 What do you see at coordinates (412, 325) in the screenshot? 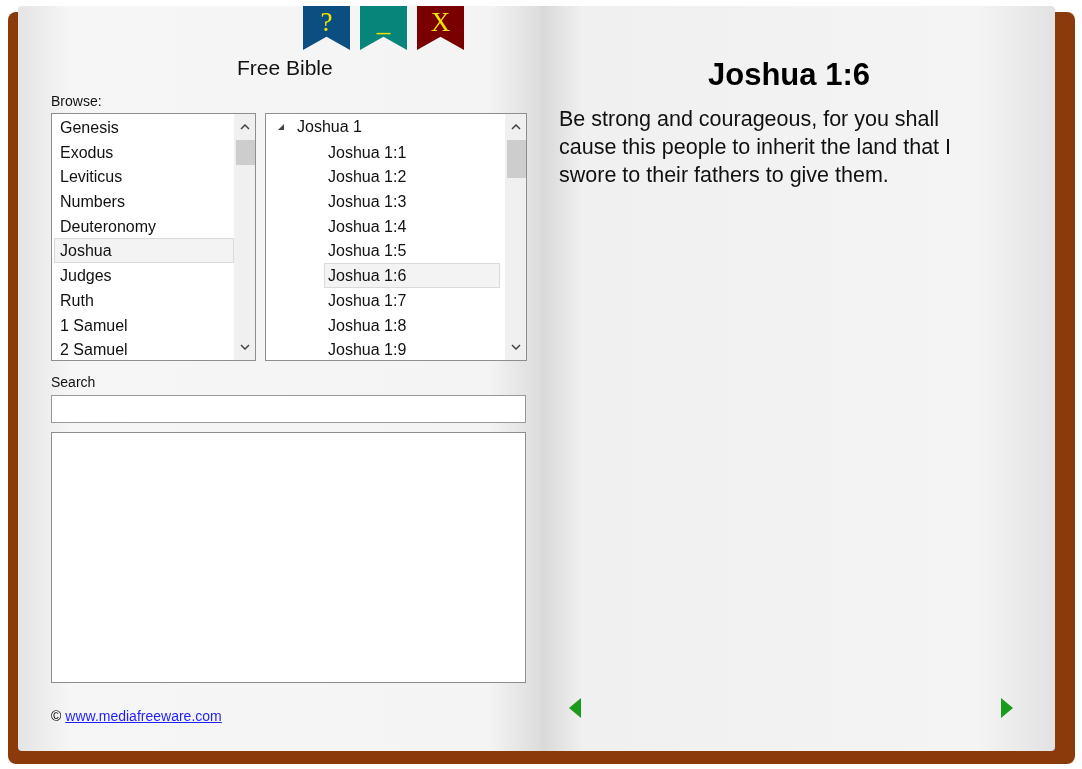
I see `verse-item: Joshua 1:8` at bounding box center [412, 325].